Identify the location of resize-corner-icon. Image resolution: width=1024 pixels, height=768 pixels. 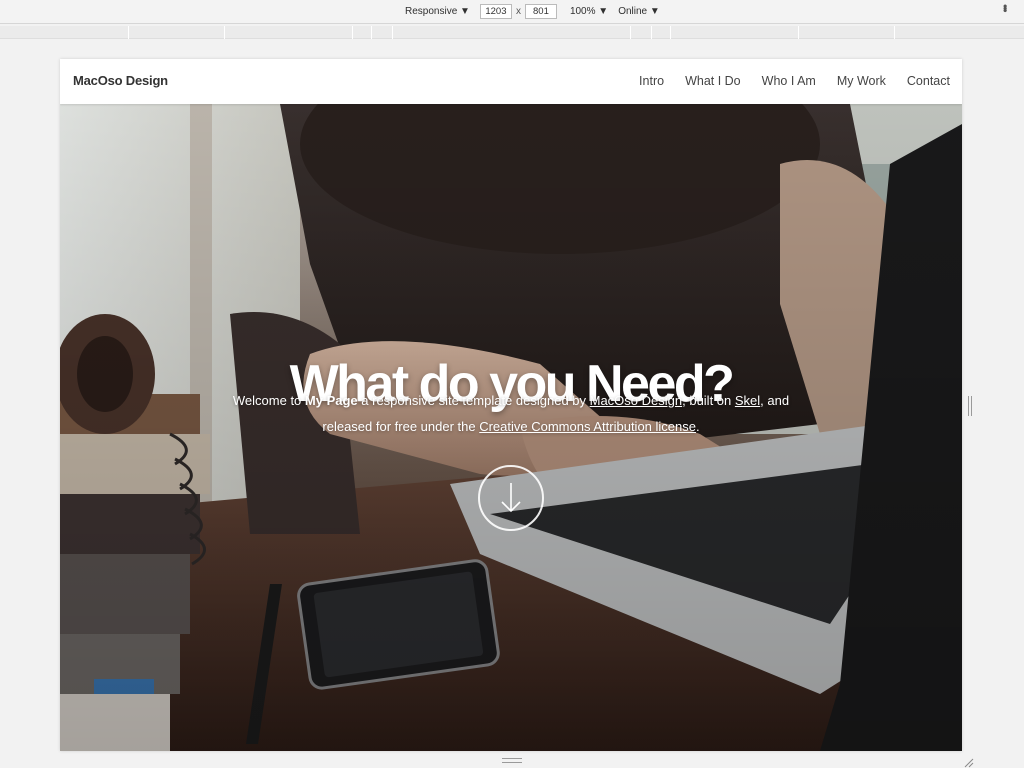
(969, 761).